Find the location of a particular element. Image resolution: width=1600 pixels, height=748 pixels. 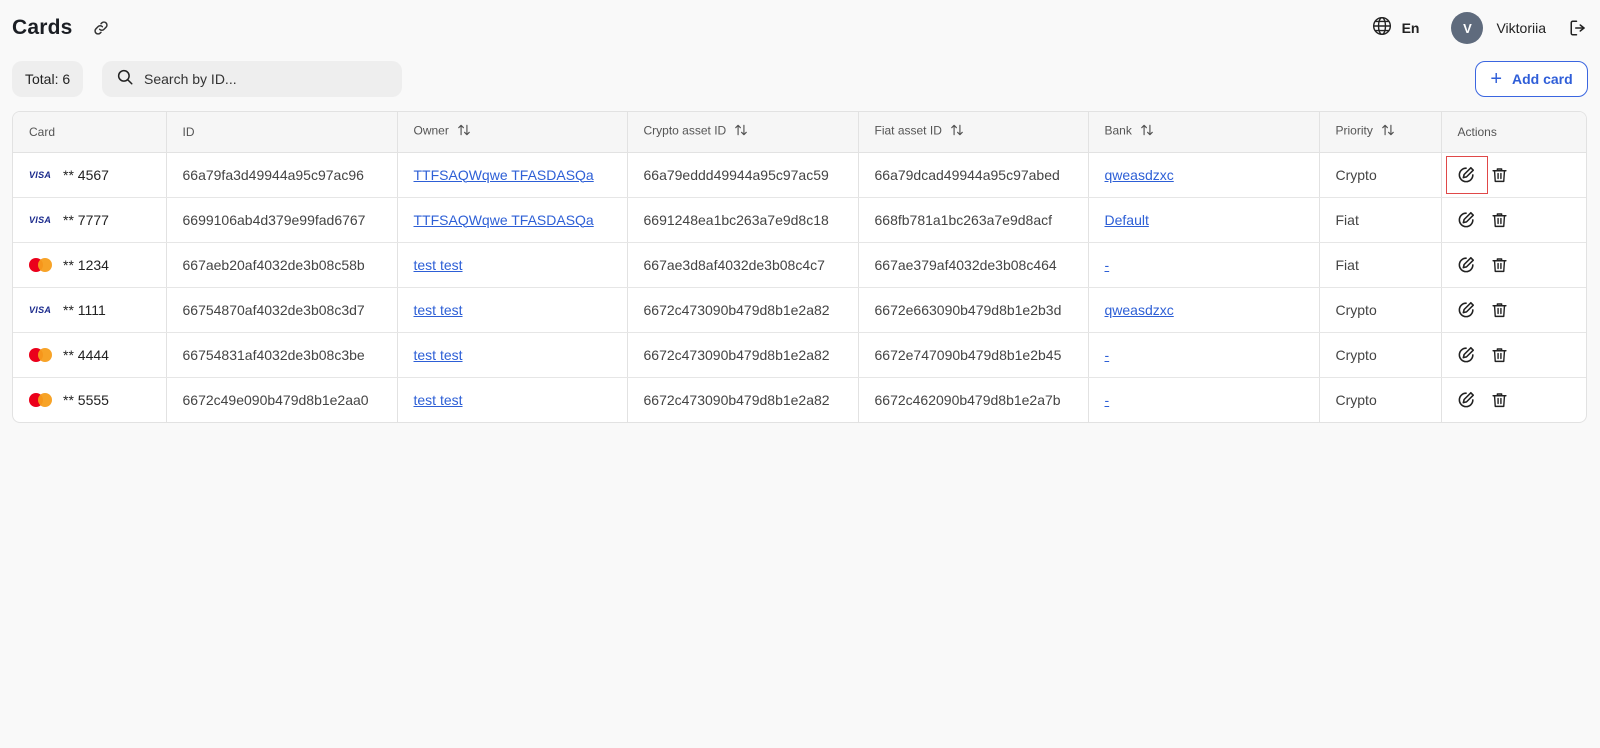

id-cell: 6699106ab4d379e99fad6767 is located at coordinates (282, 220).